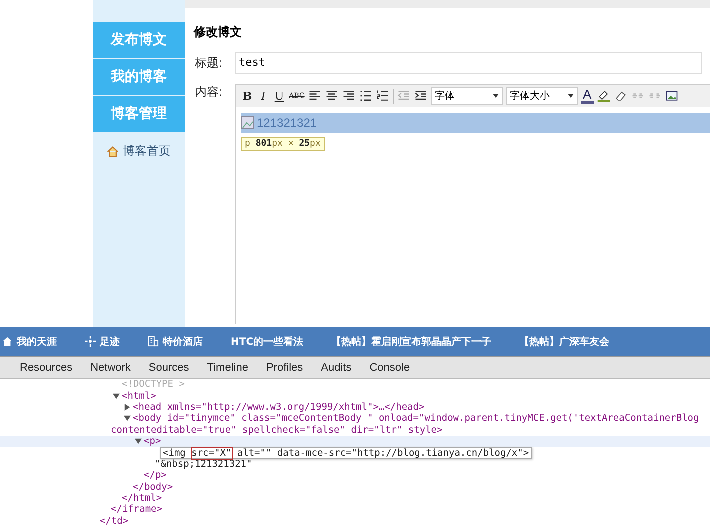 Image resolution: width=710 pixels, height=529 pixels. What do you see at coordinates (366, 96) in the screenshot?
I see `bullets-icon` at bounding box center [366, 96].